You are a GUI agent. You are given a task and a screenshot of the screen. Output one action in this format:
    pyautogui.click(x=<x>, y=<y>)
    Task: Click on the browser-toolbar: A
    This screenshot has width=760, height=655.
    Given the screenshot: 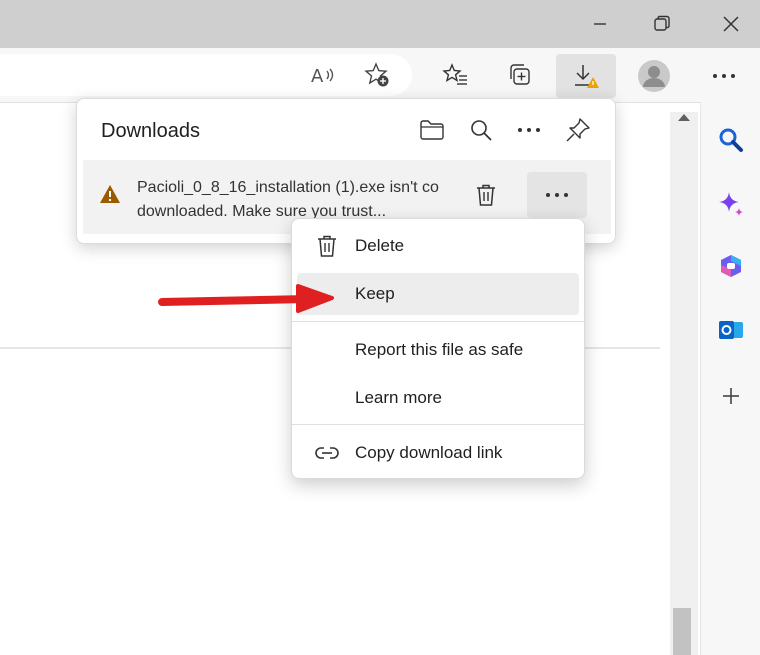 What is the action you would take?
    pyautogui.click(x=380, y=75)
    